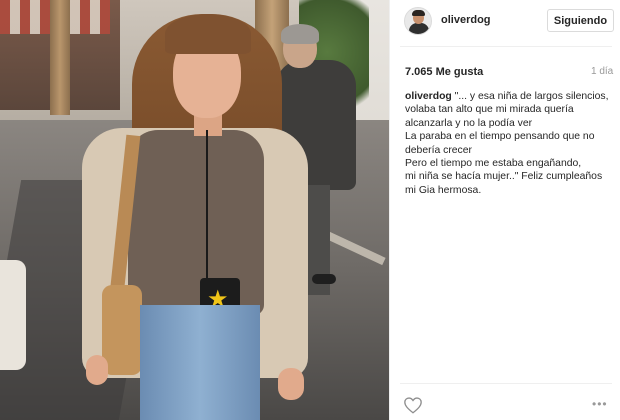  Describe the element at coordinates (389, 210) in the screenshot. I see `panel-divider` at that location.